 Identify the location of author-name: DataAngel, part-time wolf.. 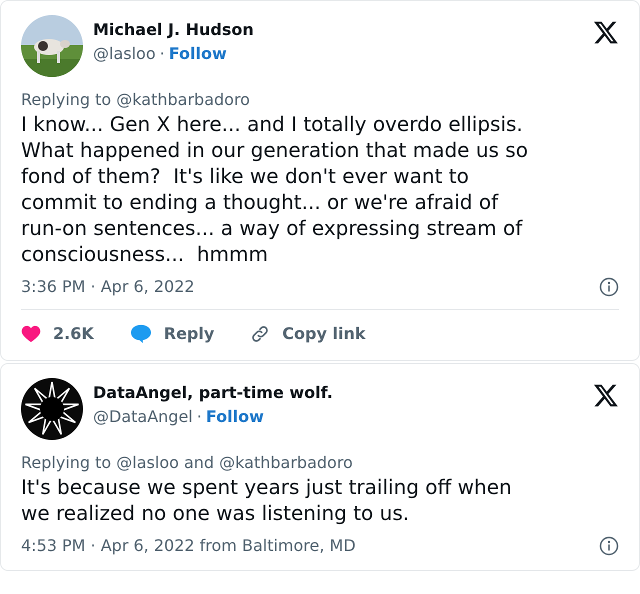
(213, 393).